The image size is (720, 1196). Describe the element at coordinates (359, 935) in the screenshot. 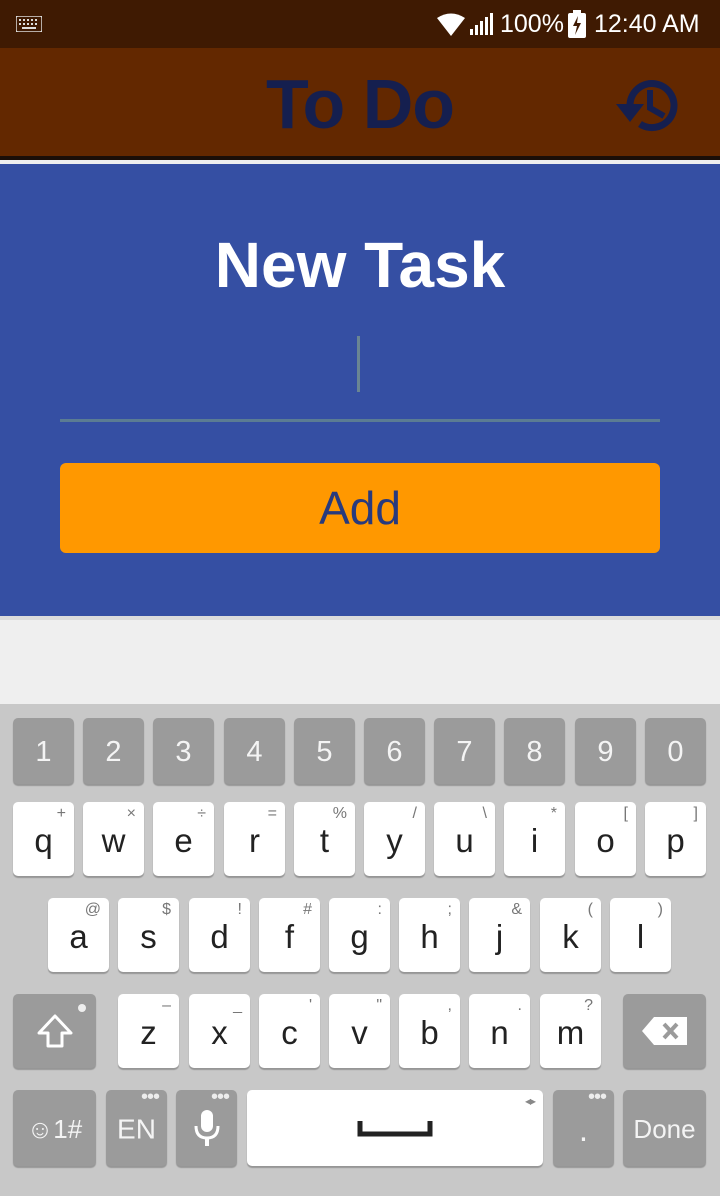

I see `key-g: :g` at that location.